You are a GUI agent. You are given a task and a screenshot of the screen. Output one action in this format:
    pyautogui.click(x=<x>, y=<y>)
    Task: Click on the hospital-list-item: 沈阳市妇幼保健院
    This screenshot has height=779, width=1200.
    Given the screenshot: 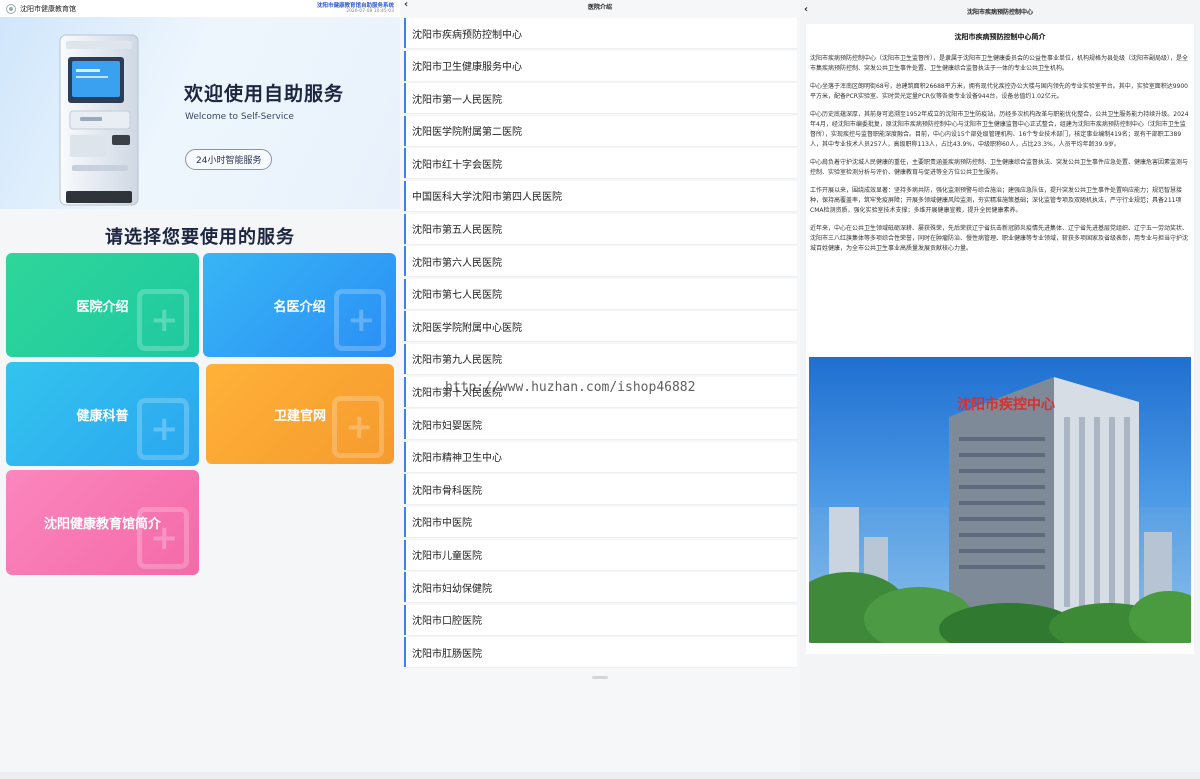 What is the action you would take?
    pyautogui.click(x=600, y=587)
    